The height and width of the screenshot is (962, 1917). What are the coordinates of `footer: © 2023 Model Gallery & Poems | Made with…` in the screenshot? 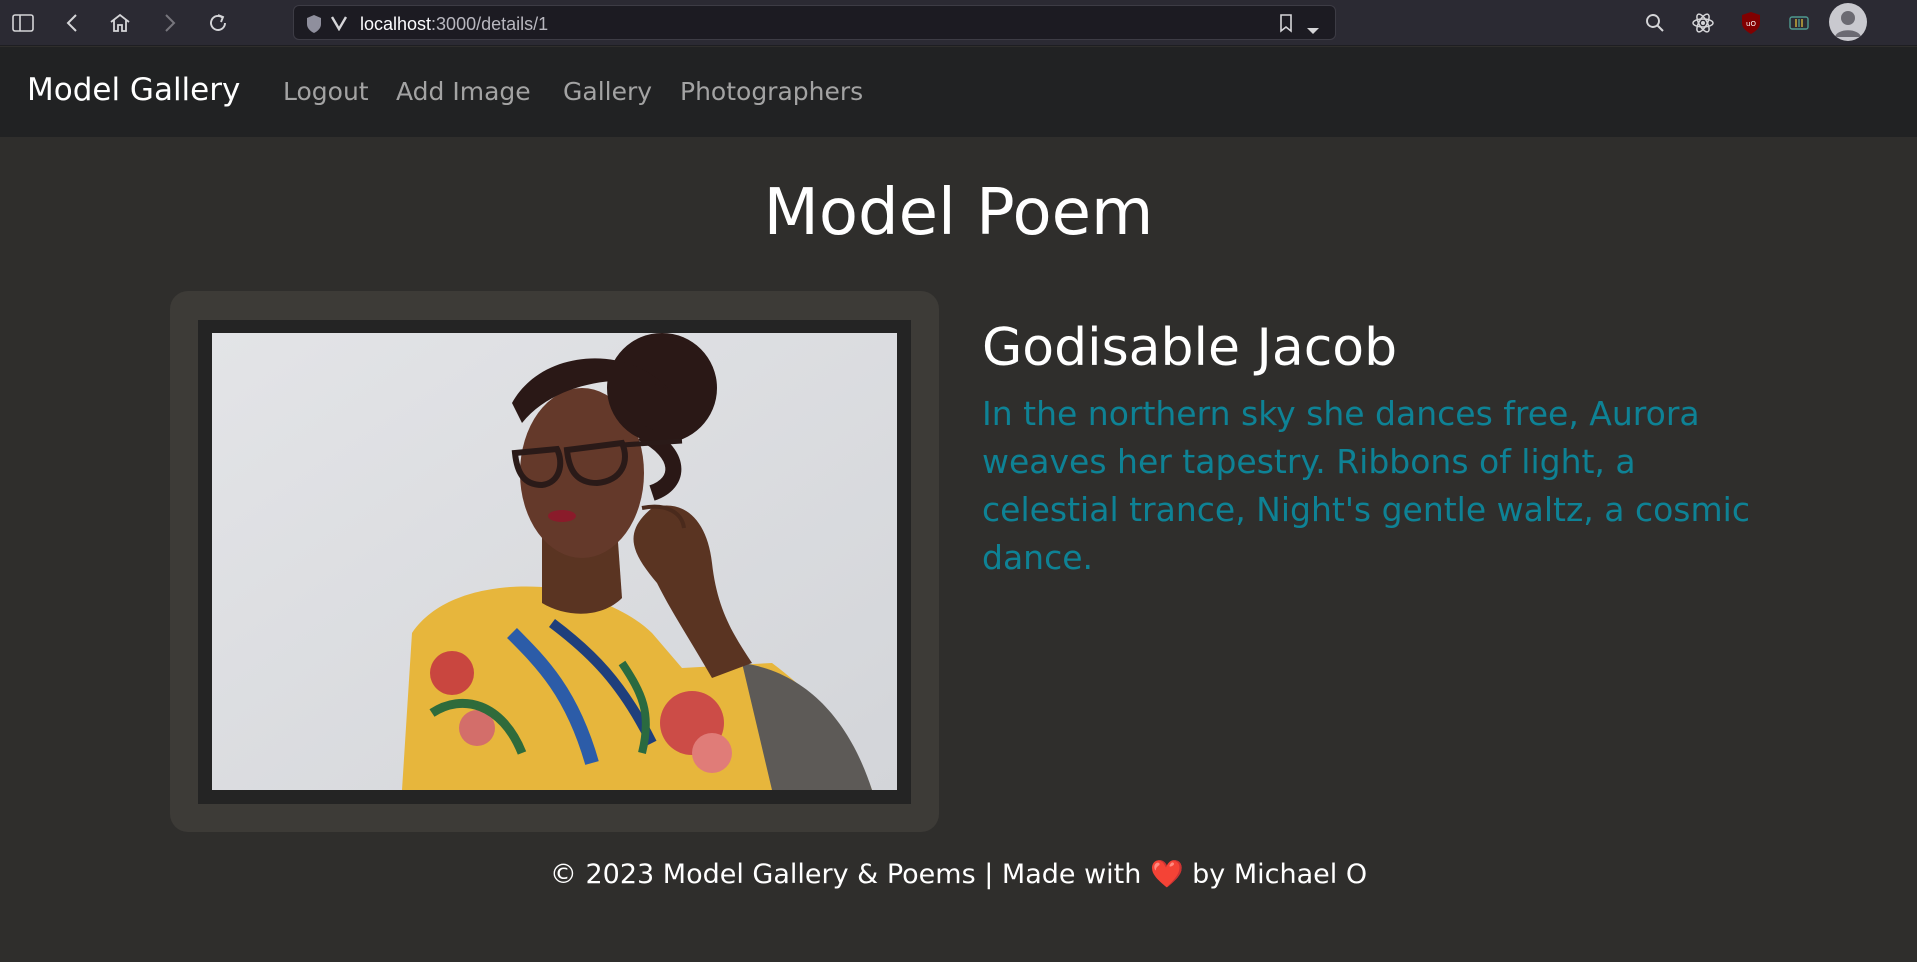 It's located at (958, 874).